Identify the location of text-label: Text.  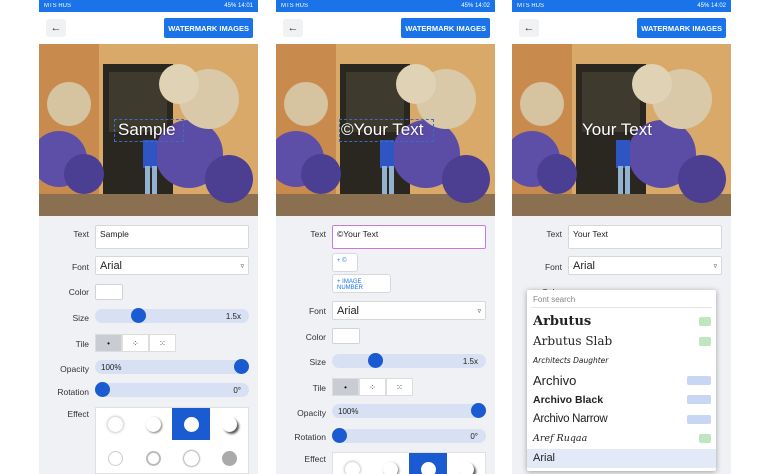
(81, 234).